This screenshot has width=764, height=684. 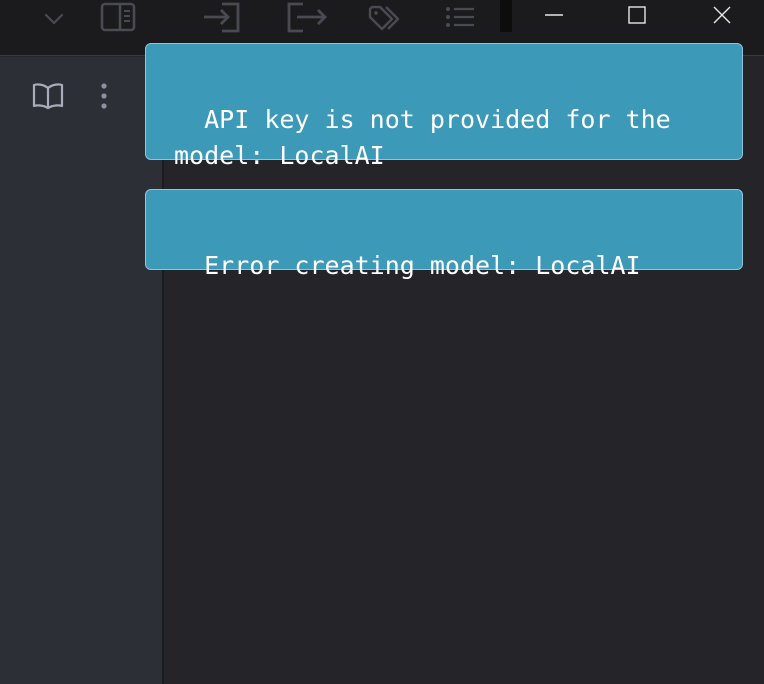 I want to click on minimize-icon, so click(x=554, y=17).